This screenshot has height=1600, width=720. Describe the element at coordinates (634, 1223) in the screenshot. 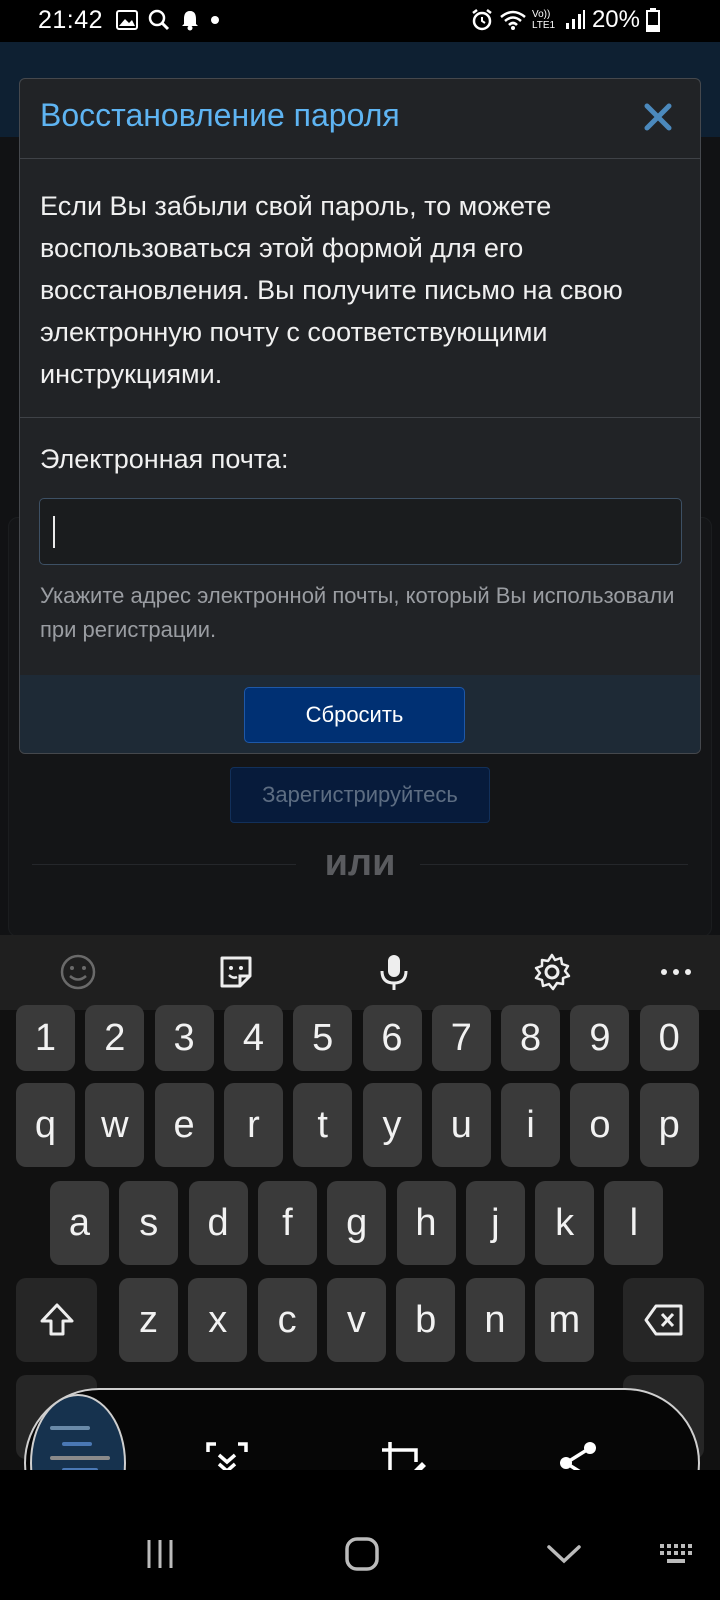

I see `key-l: l` at that location.